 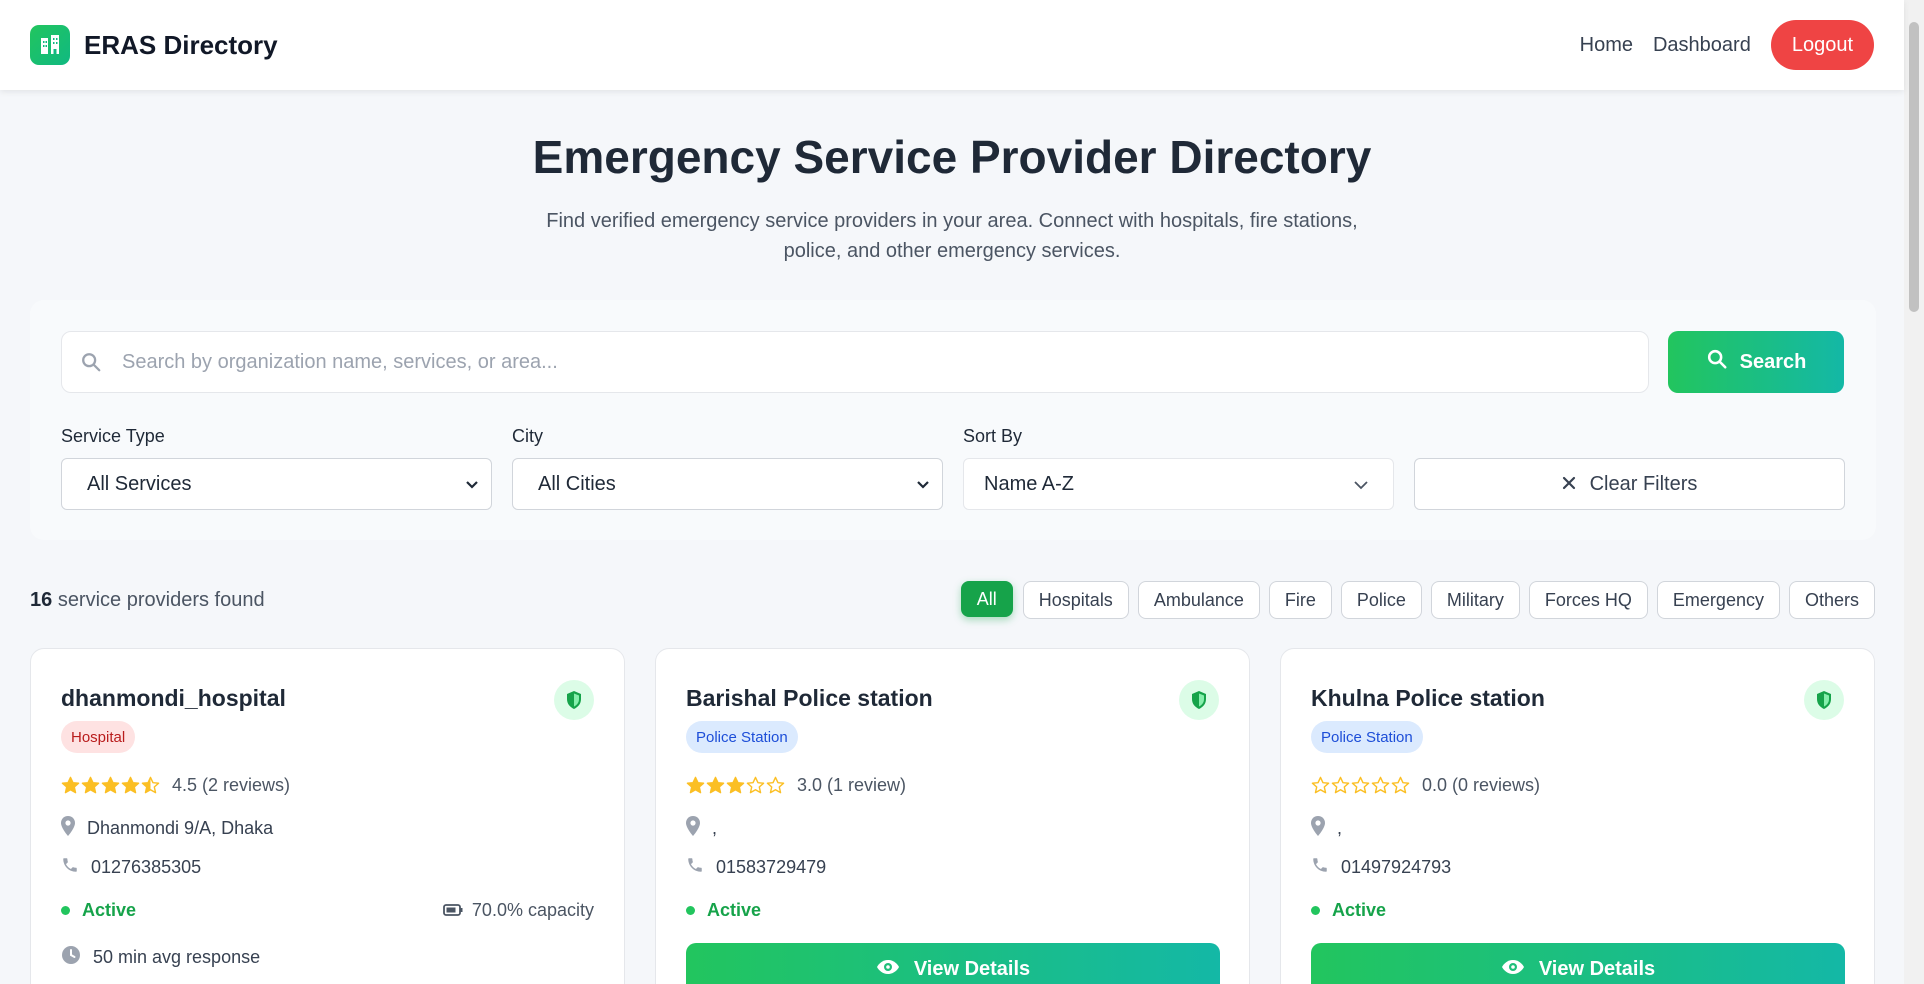 I want to click on rating-text: 0.0 (0 reviews), so click(x=1481, y=785).